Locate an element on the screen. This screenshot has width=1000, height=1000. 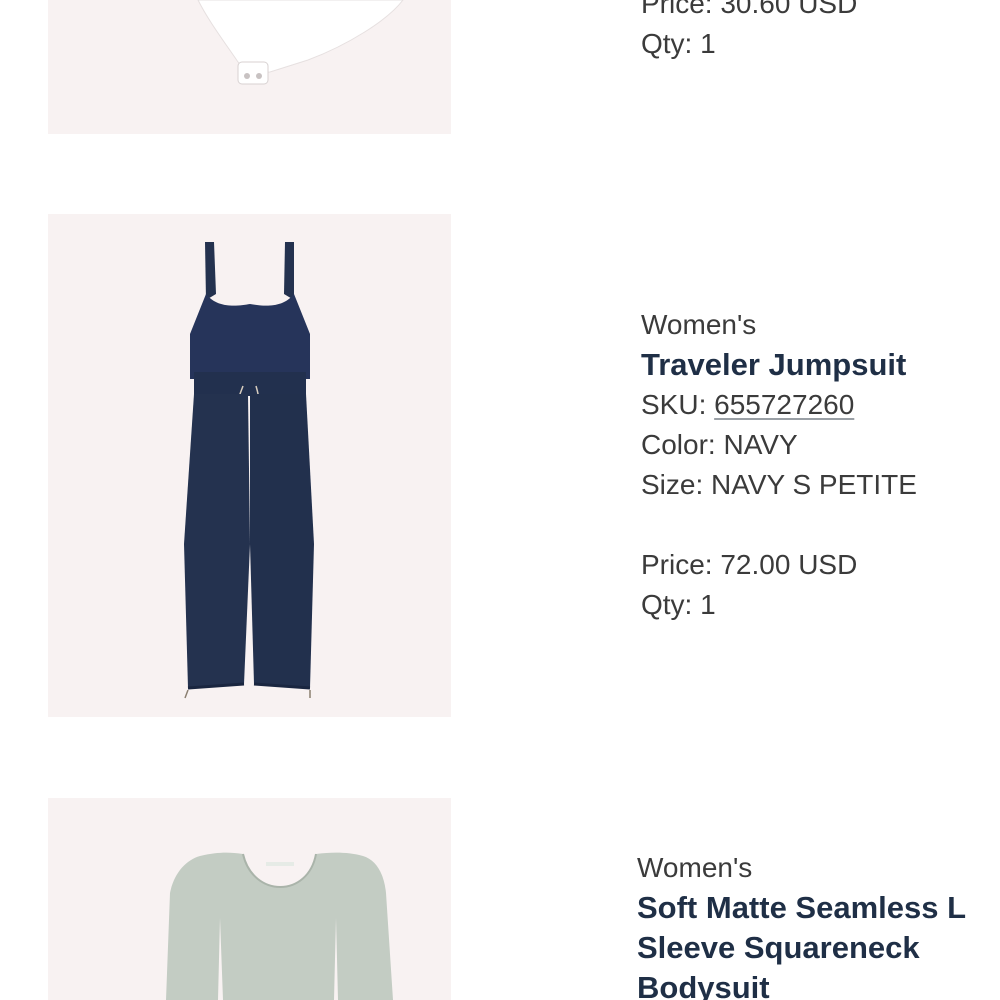
navy-jumpsuit-image is located at coordinates (249, 470).